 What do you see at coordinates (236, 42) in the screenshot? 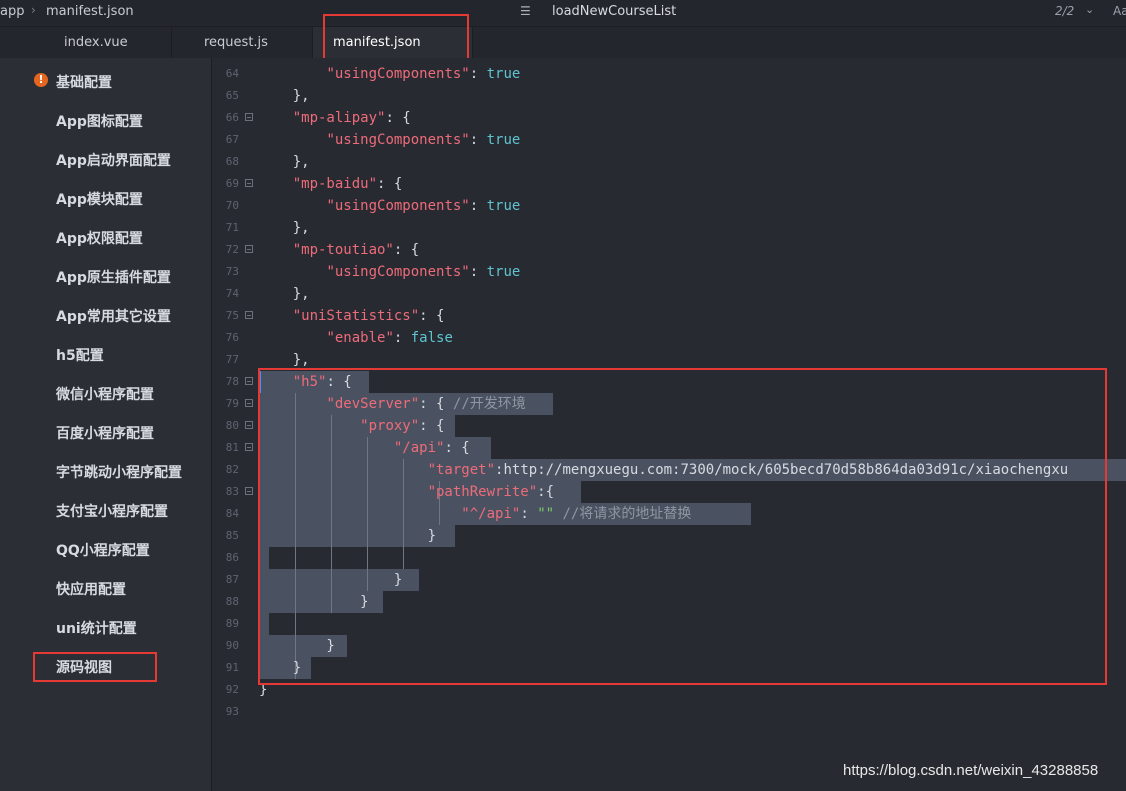
I see `tab-label: request.js` at bounding box center [236, 42].